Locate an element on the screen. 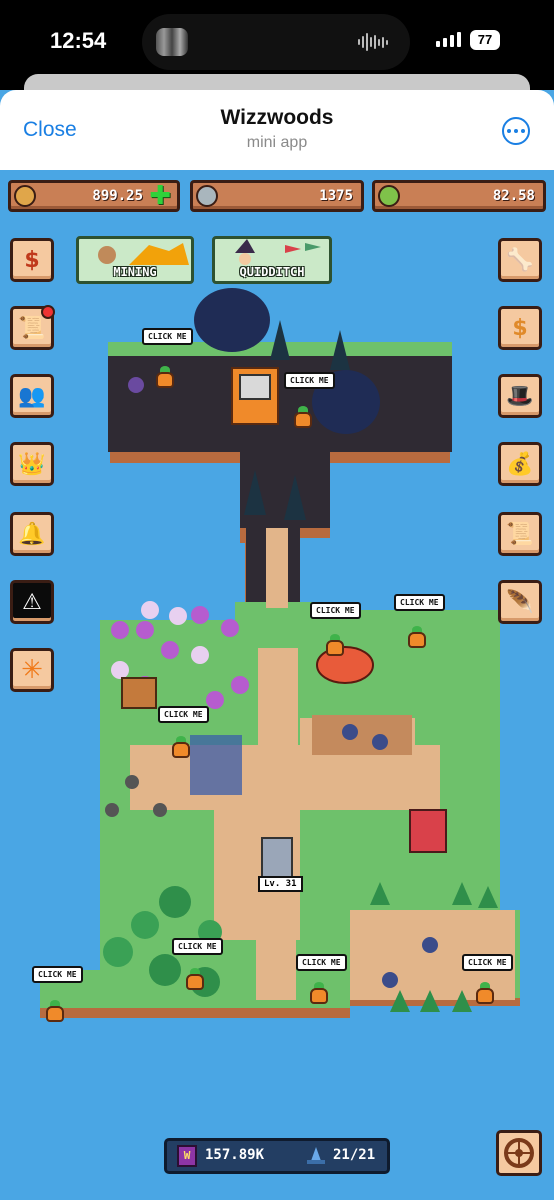 The height and width of the screenshot is (1200, 554). crown-button: 👑 is located at coordinates (32, 464).